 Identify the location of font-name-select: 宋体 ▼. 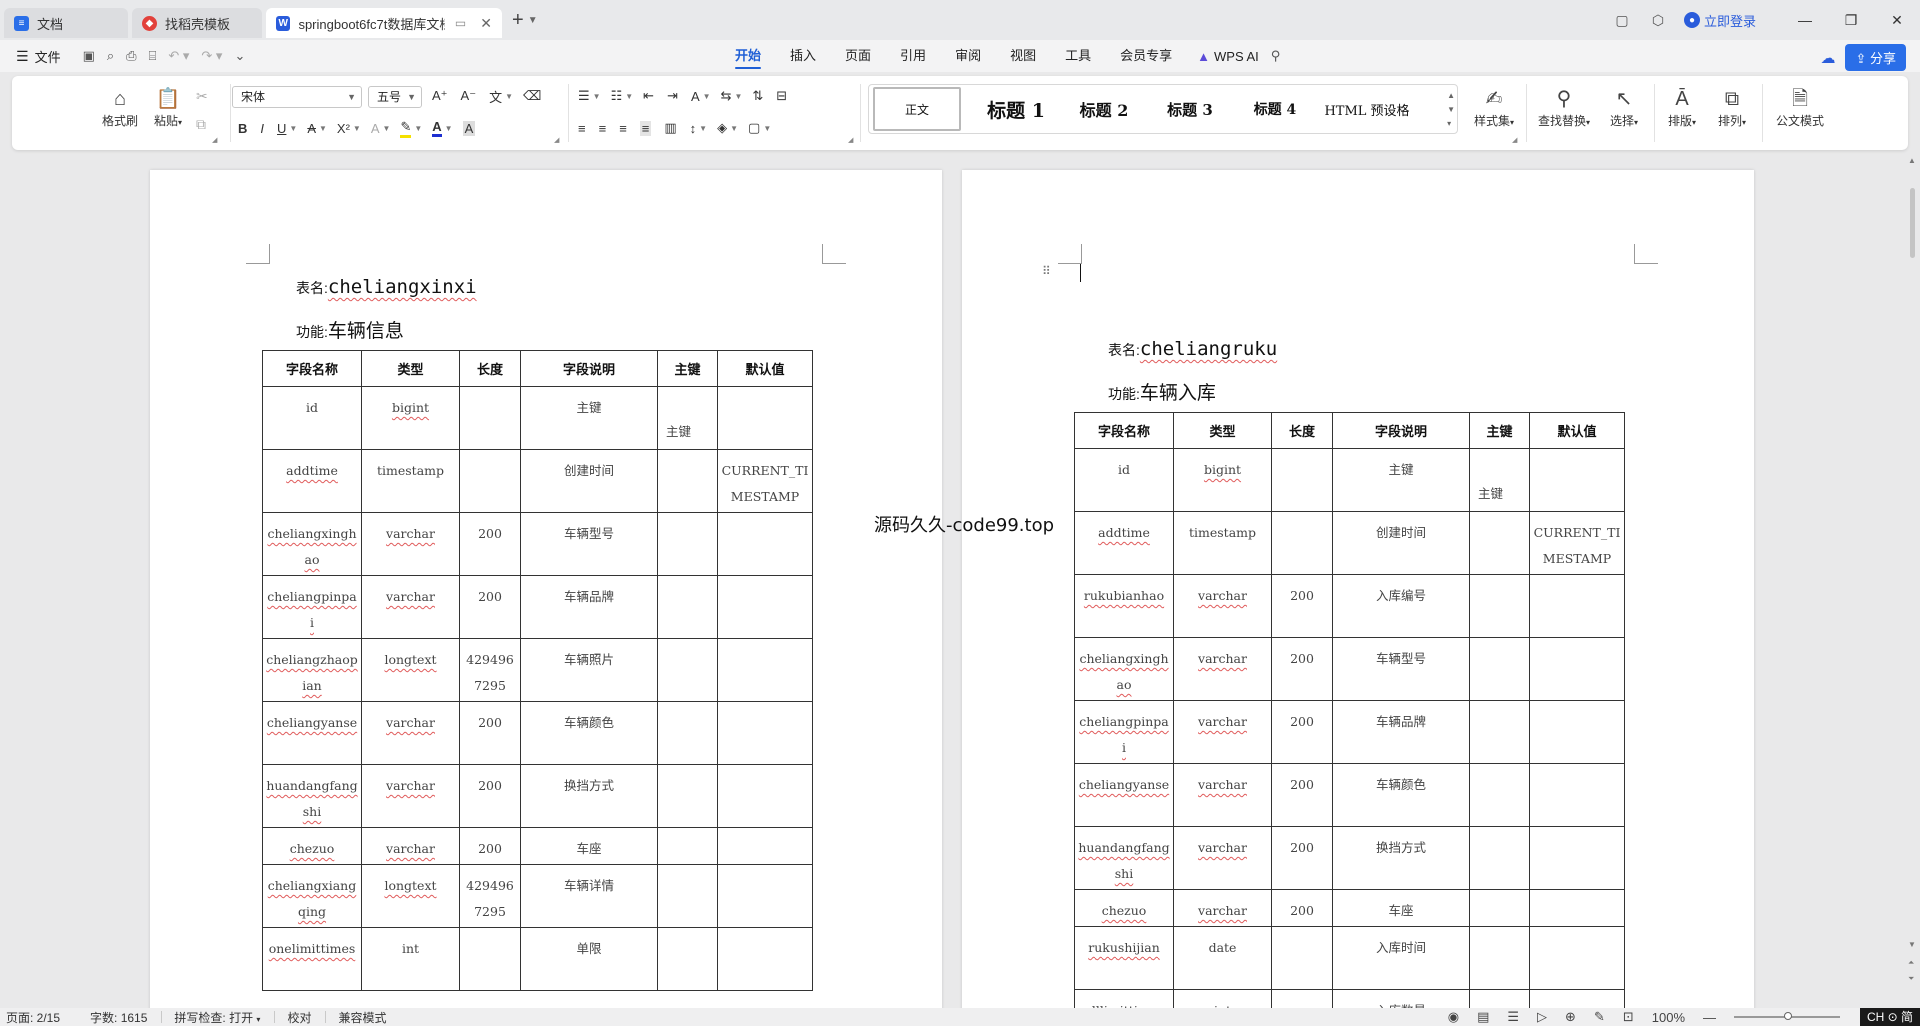
(297, 97).